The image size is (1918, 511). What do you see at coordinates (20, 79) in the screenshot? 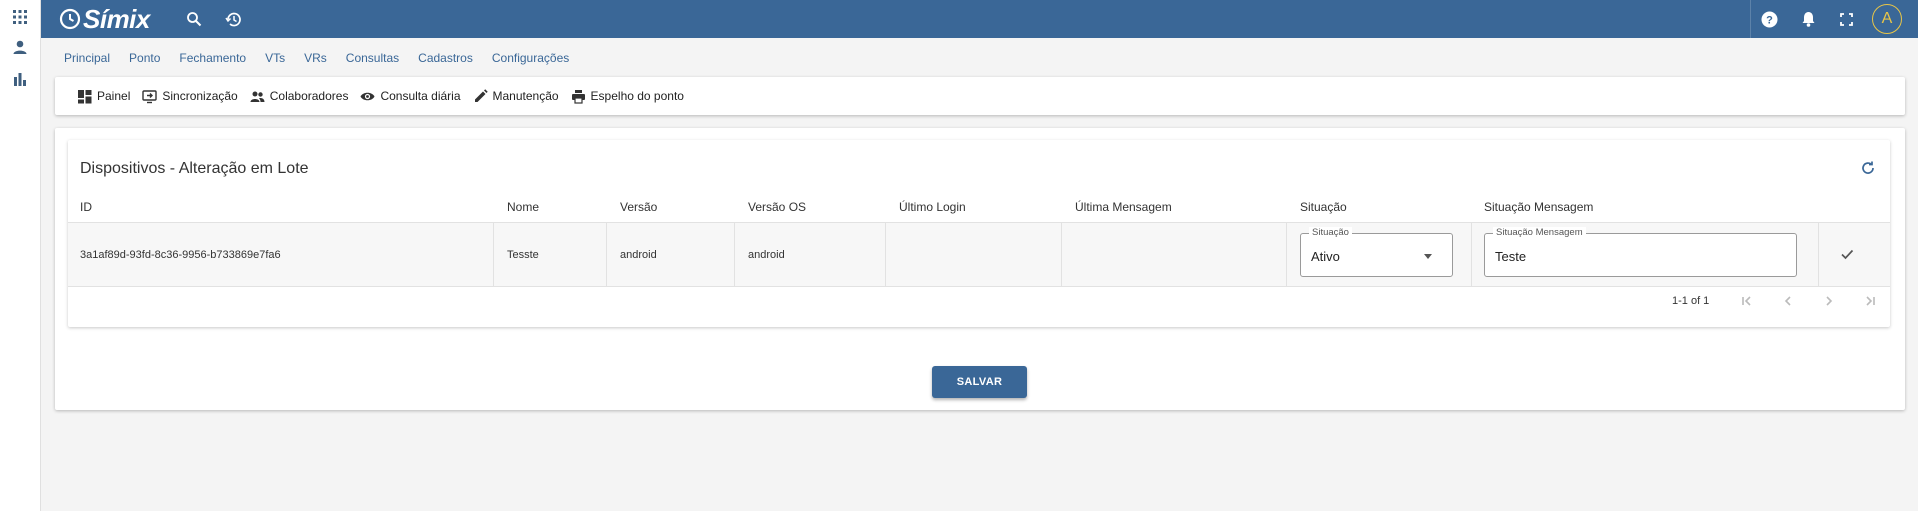
I see `bar-chart-icon` at bounding box center [20, 79].